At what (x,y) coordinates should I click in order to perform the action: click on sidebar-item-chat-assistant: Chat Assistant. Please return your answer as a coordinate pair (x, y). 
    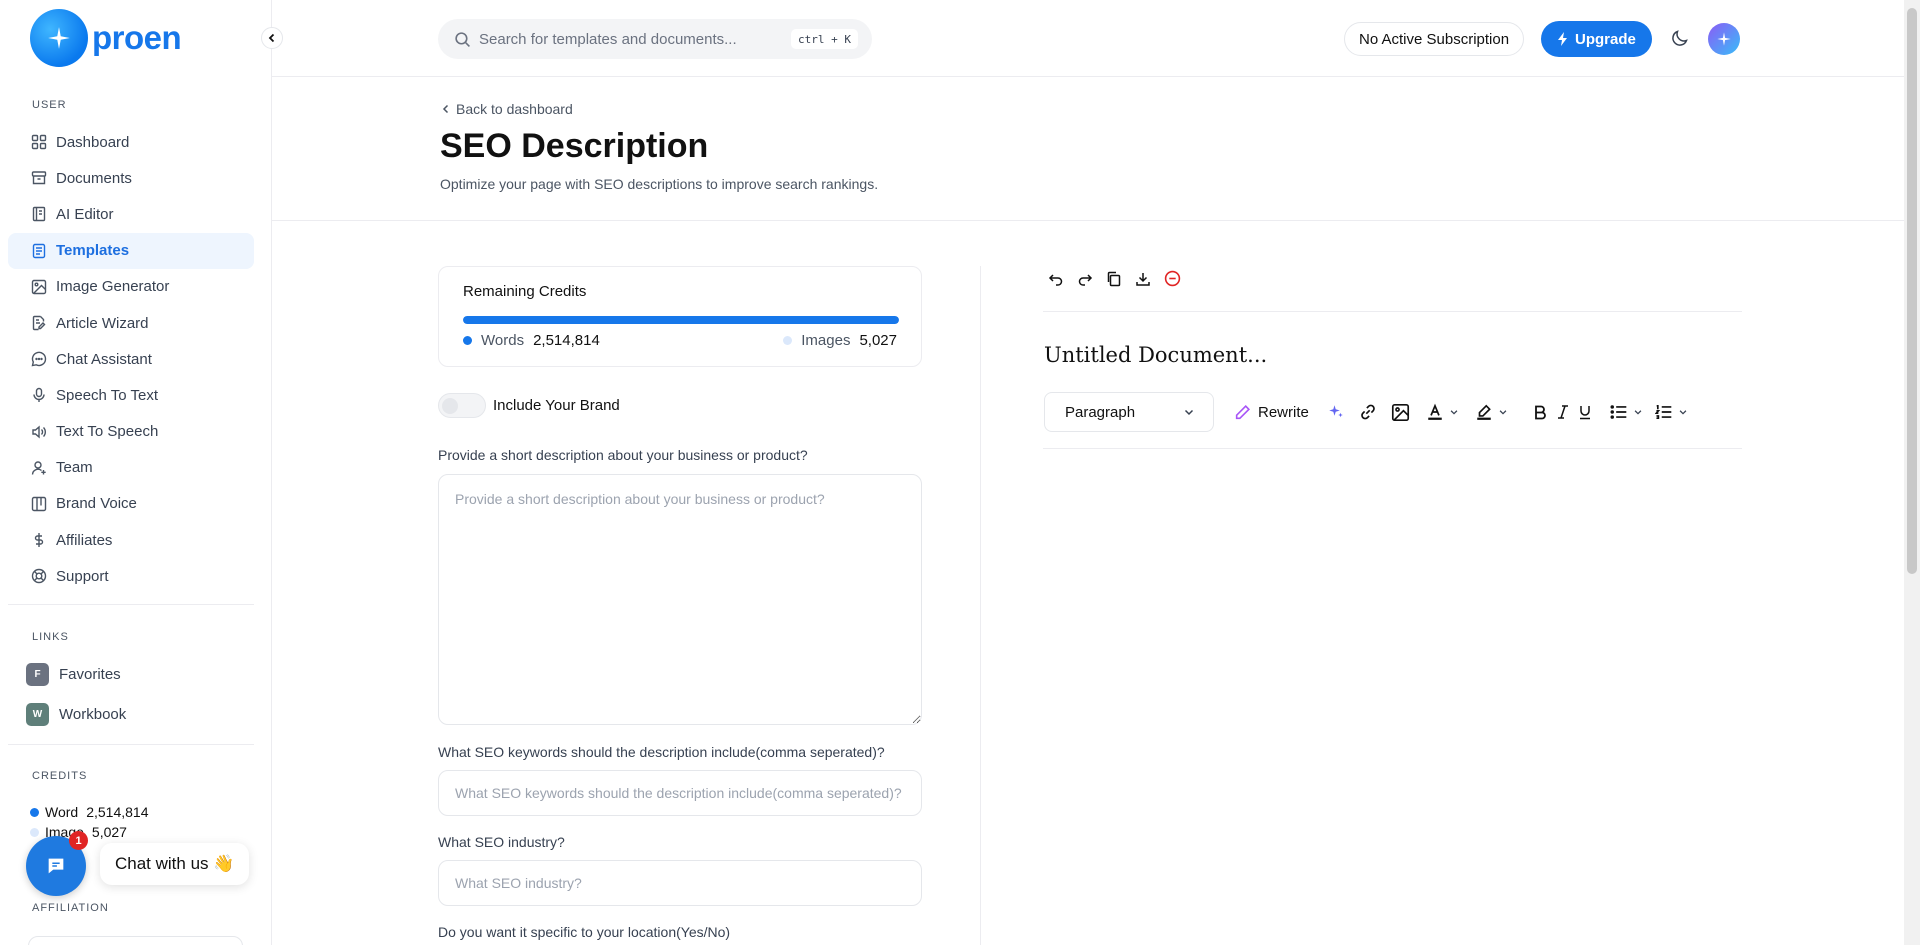
    Looking at the image, I should click on (131, 359).